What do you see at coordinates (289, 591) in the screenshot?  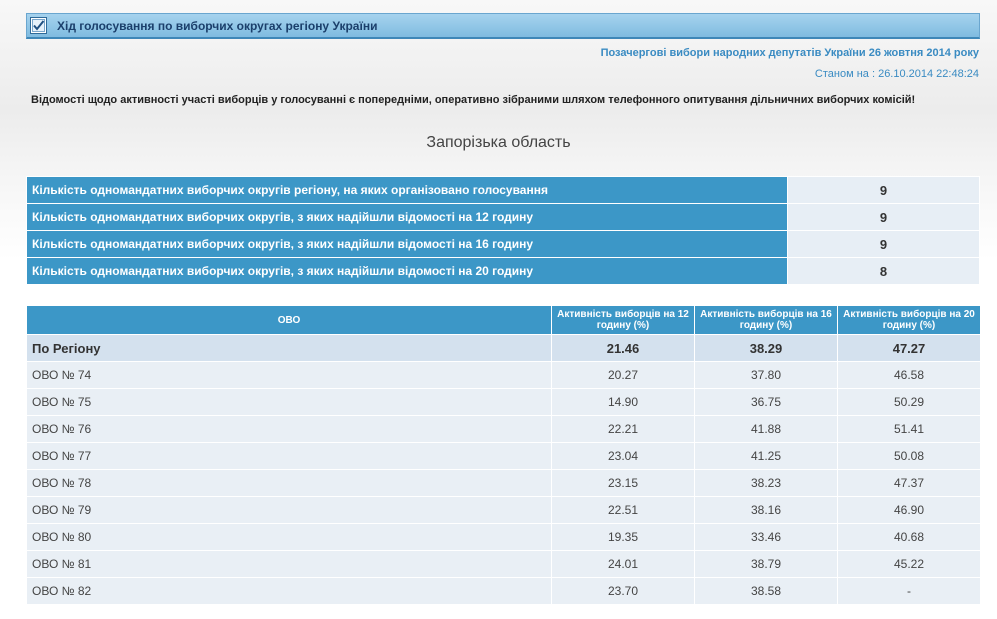 I see `district-name: ОВО № 82` at bounding box center [289, 591].